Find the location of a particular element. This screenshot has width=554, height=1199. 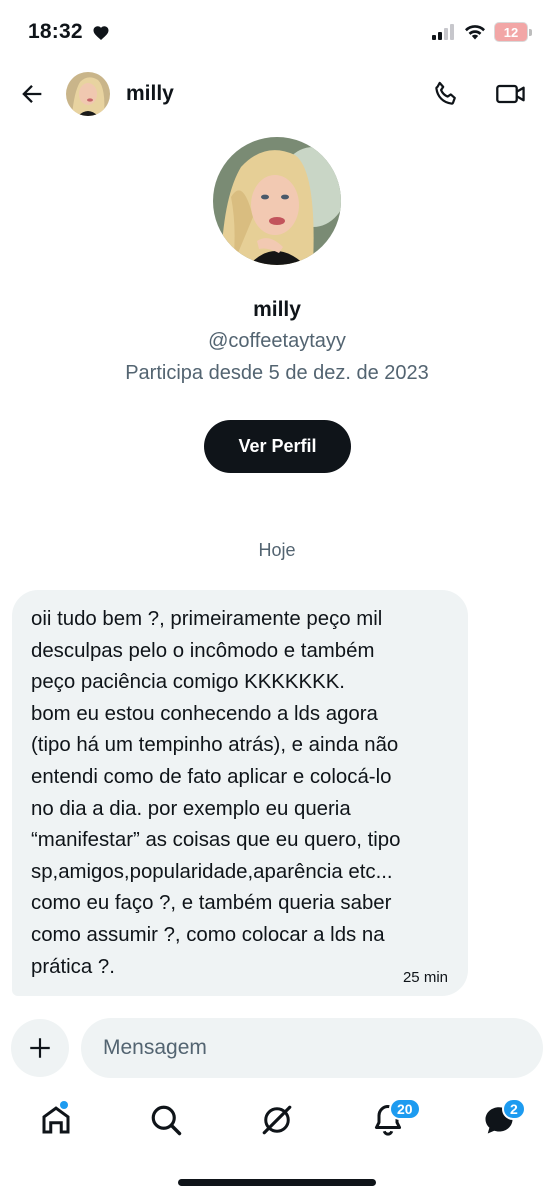

signal-icon is located at coordinates (443, 32).